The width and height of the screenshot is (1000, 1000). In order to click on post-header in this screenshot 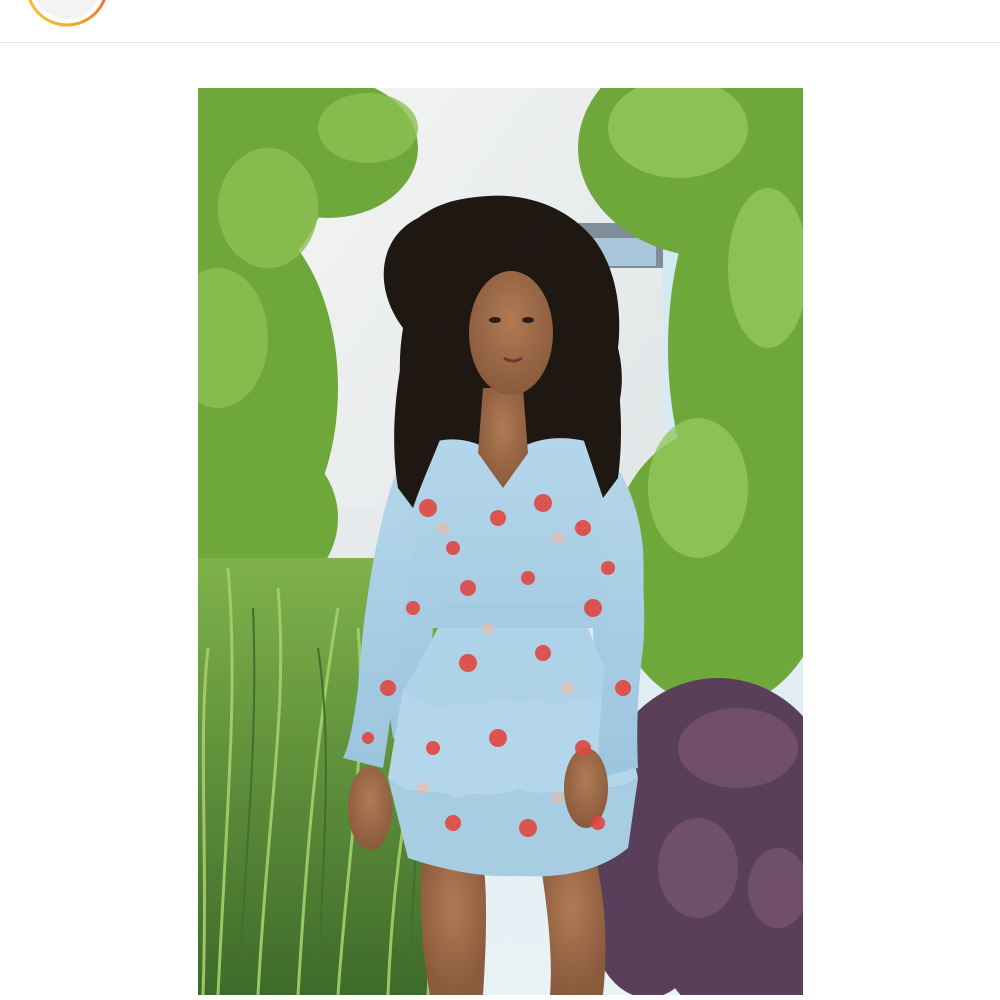, I will do `click(500, 21)`.